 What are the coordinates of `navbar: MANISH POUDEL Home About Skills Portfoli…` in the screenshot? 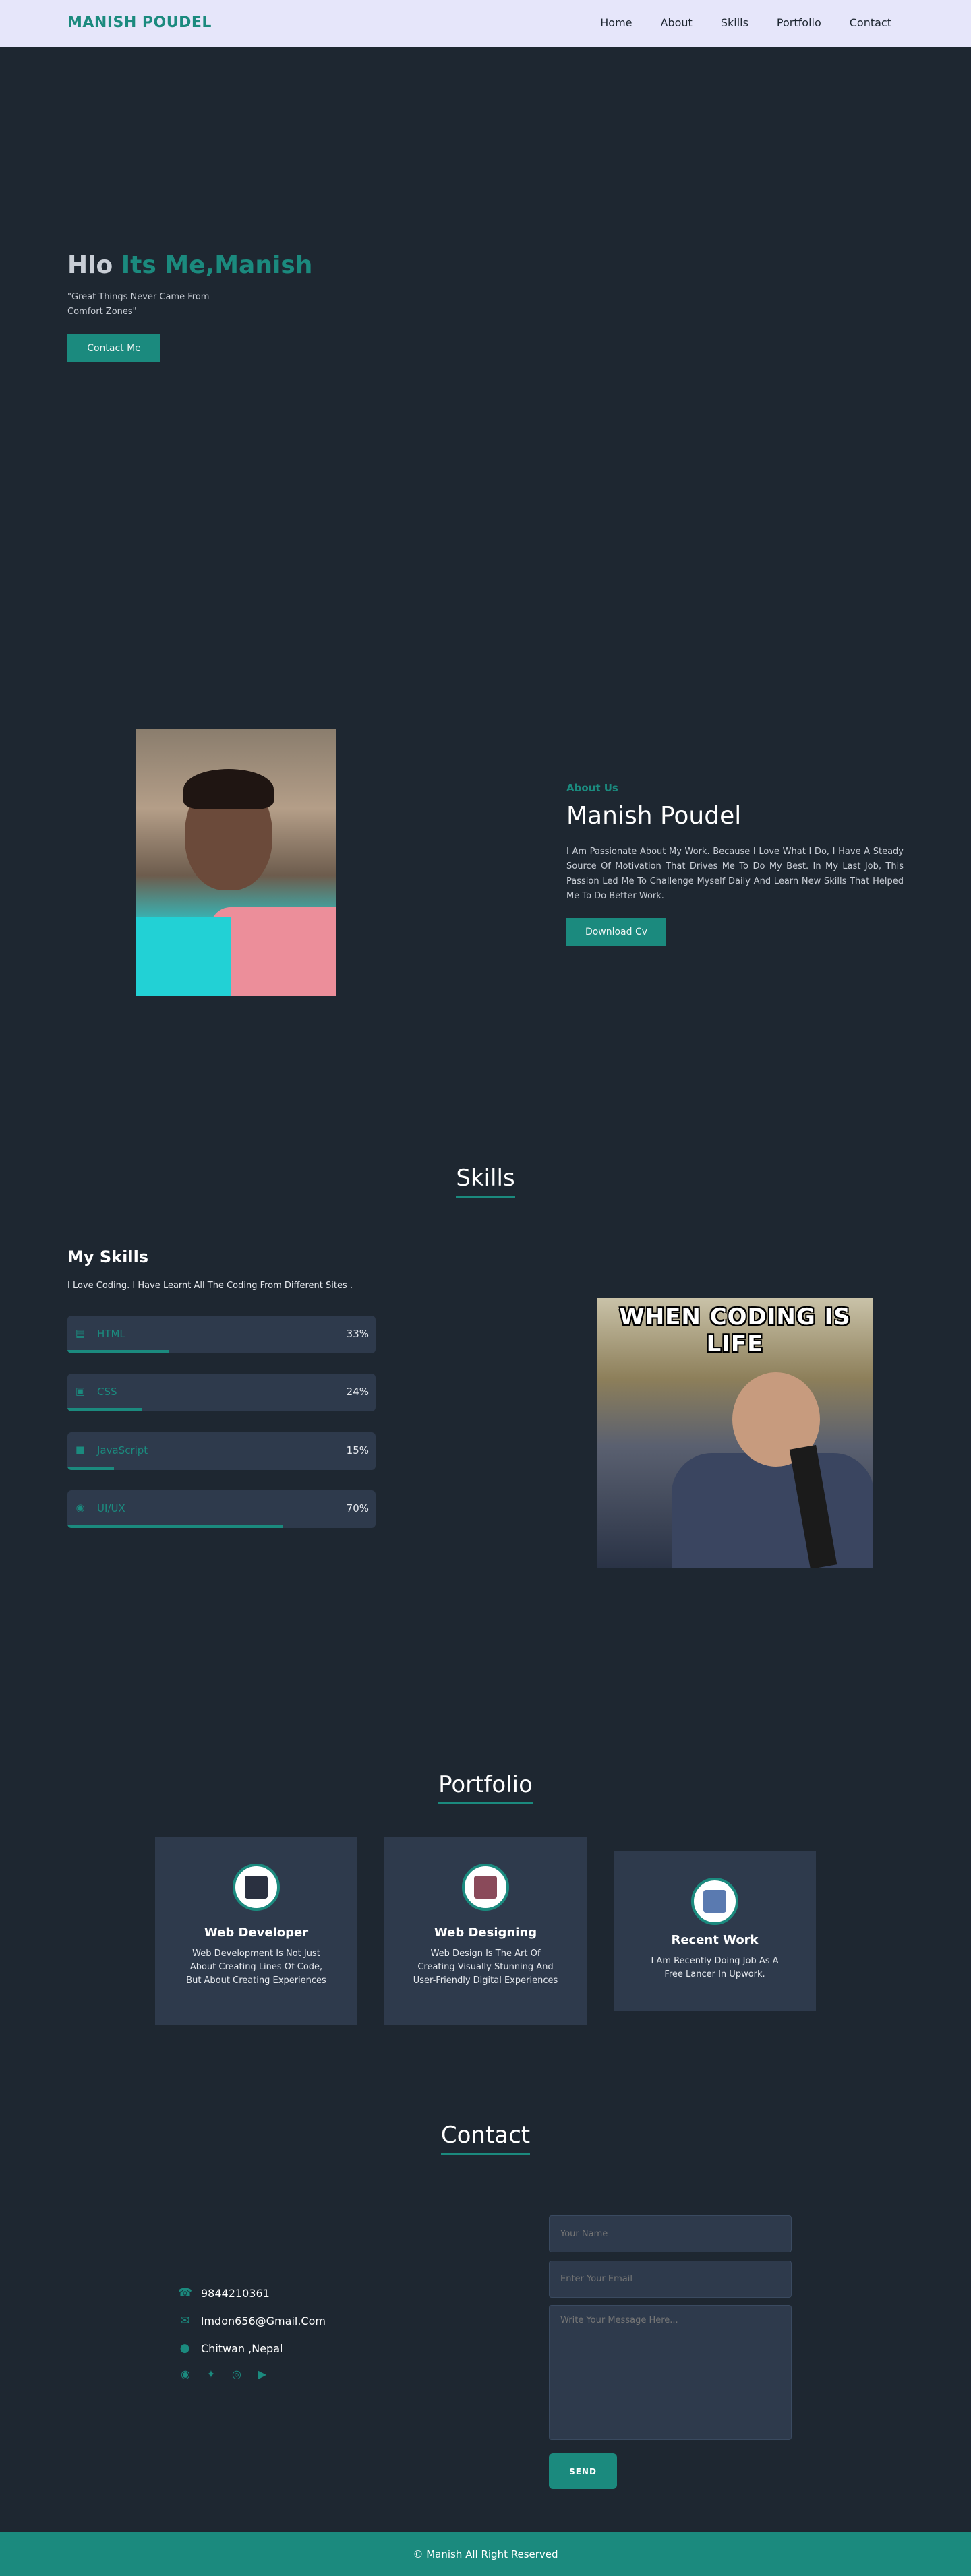 It's located at (486, 24).